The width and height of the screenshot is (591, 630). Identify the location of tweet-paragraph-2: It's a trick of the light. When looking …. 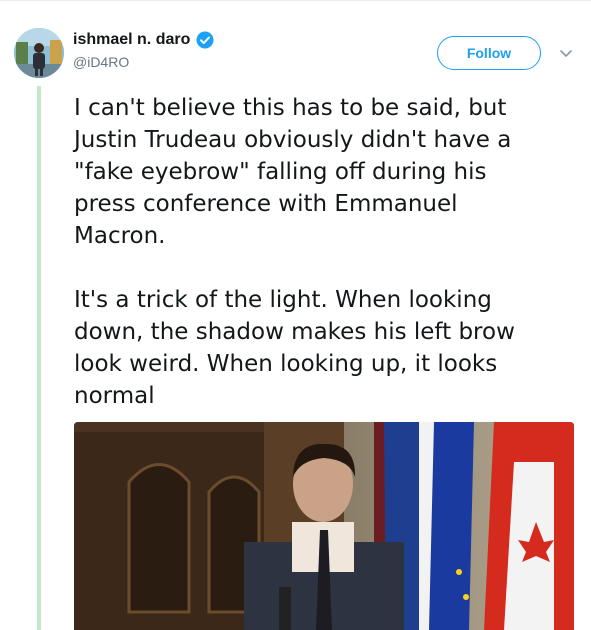
(294, 348).